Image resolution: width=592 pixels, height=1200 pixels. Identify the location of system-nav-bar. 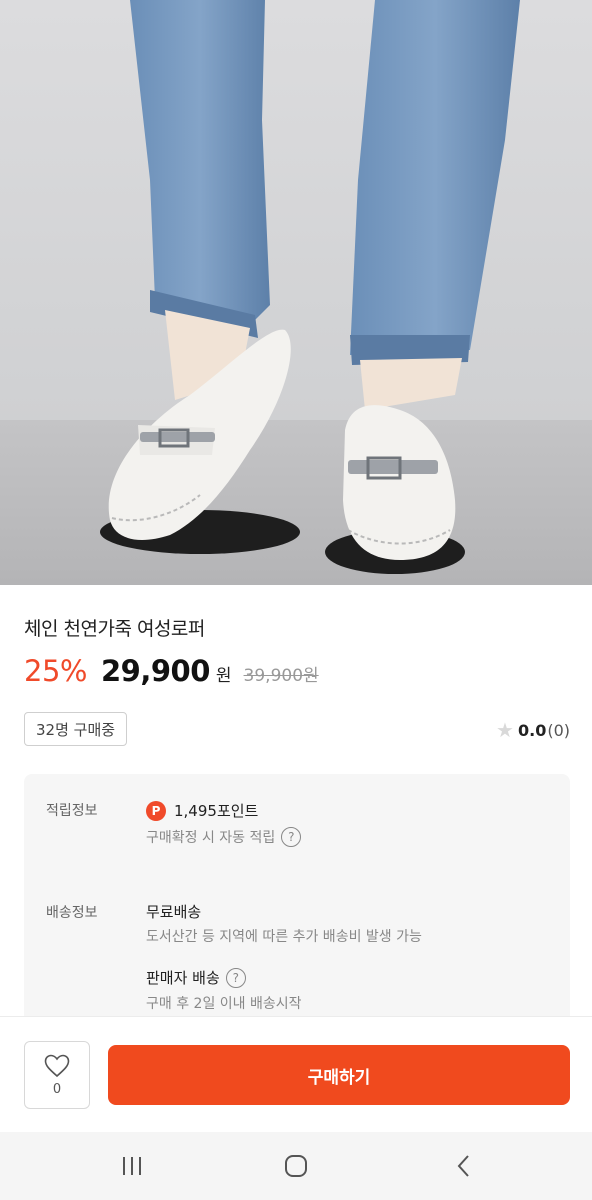
(296, 1166).